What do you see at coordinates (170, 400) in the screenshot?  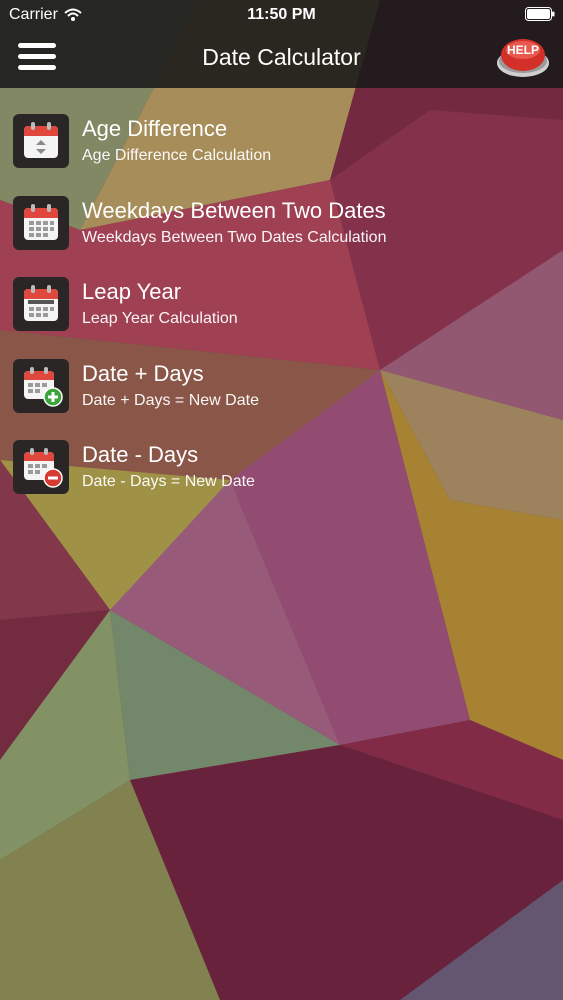 I see `item-subtitle: Date + Days = New Date` at bounding box center [170, 400].